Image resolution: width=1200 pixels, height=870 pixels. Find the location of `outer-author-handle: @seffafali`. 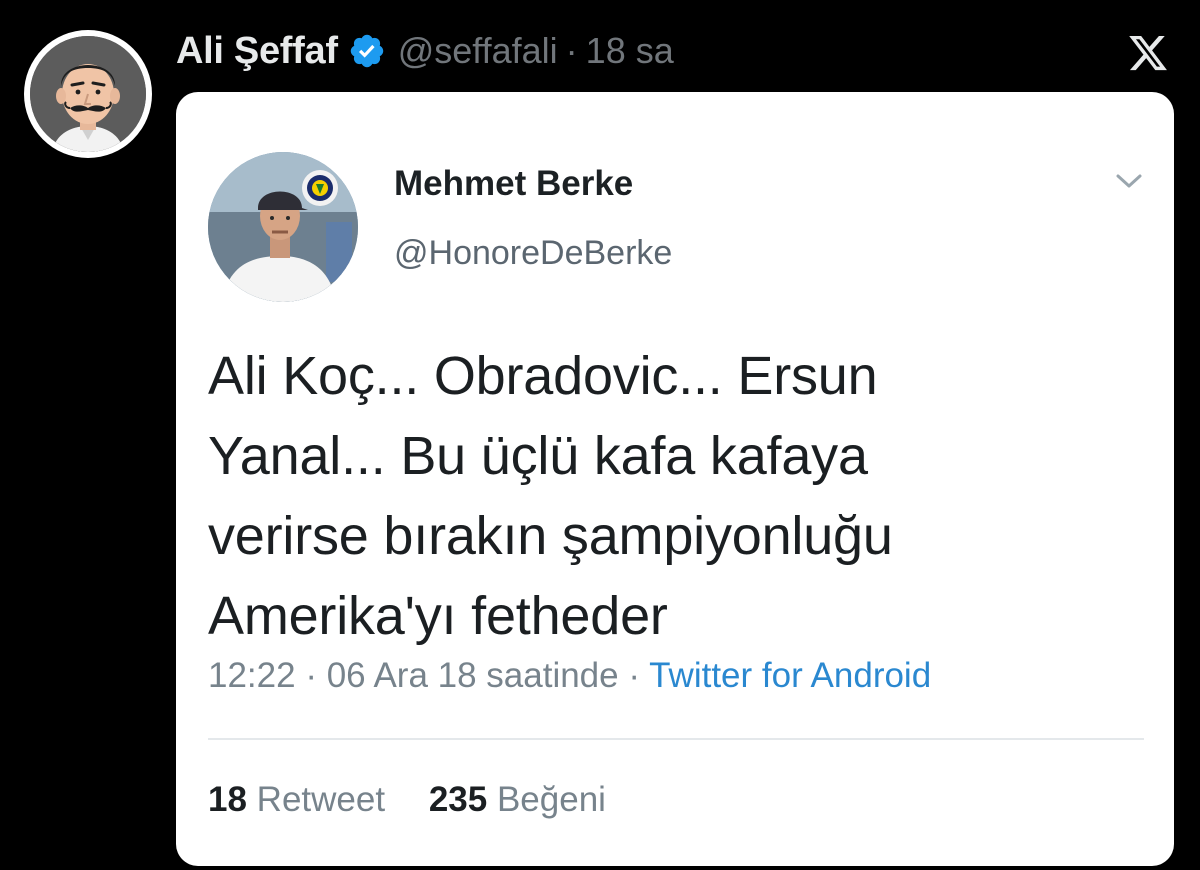

outer-author-handle: @seffafali is located at coordinates (478, 51).